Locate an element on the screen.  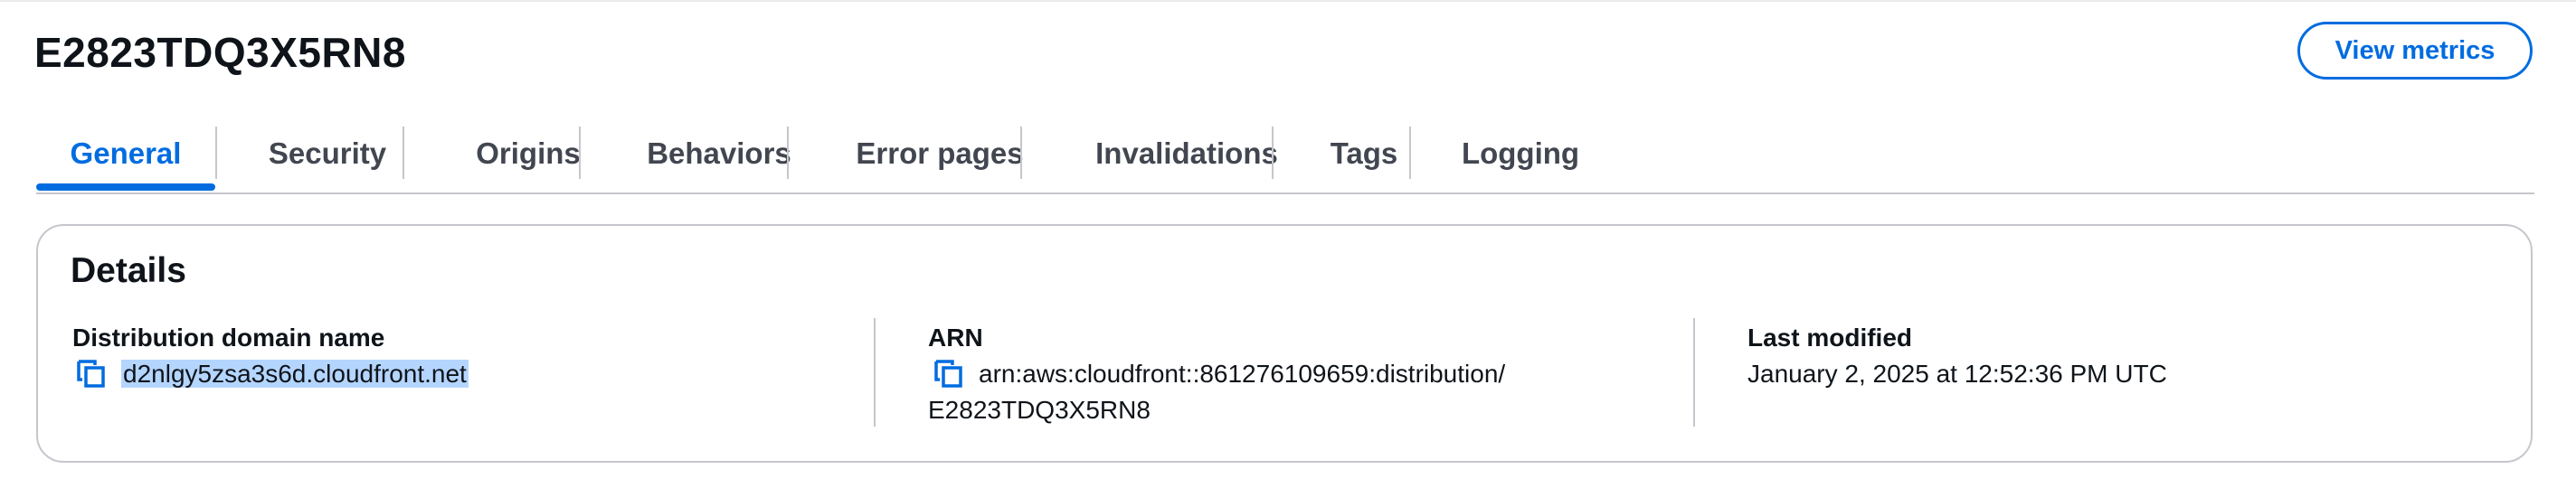
tab-bar-divider is located at coordinates (1285, 193).